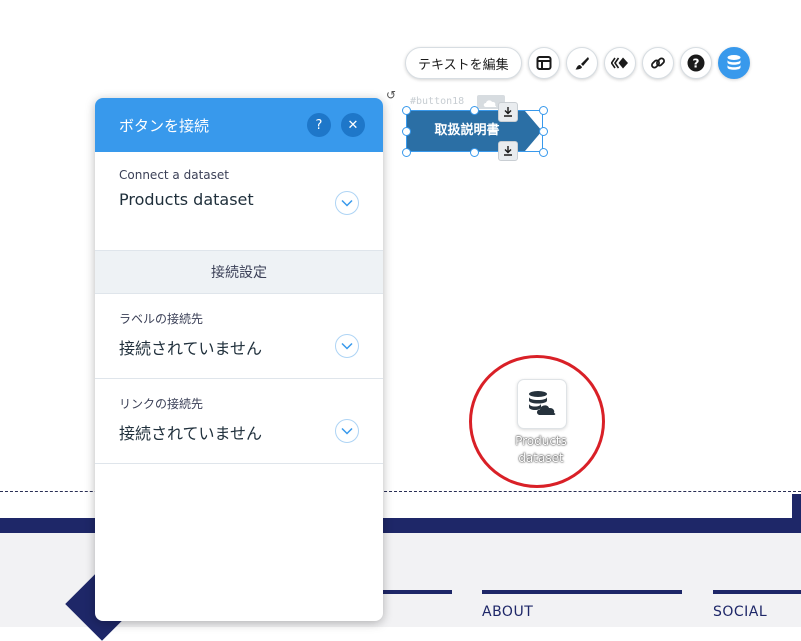 Image resolution: width=801 pixels, height=641 pixels. I want to click on label-connect-dropdown: 接続されていません, so click(239, 347).